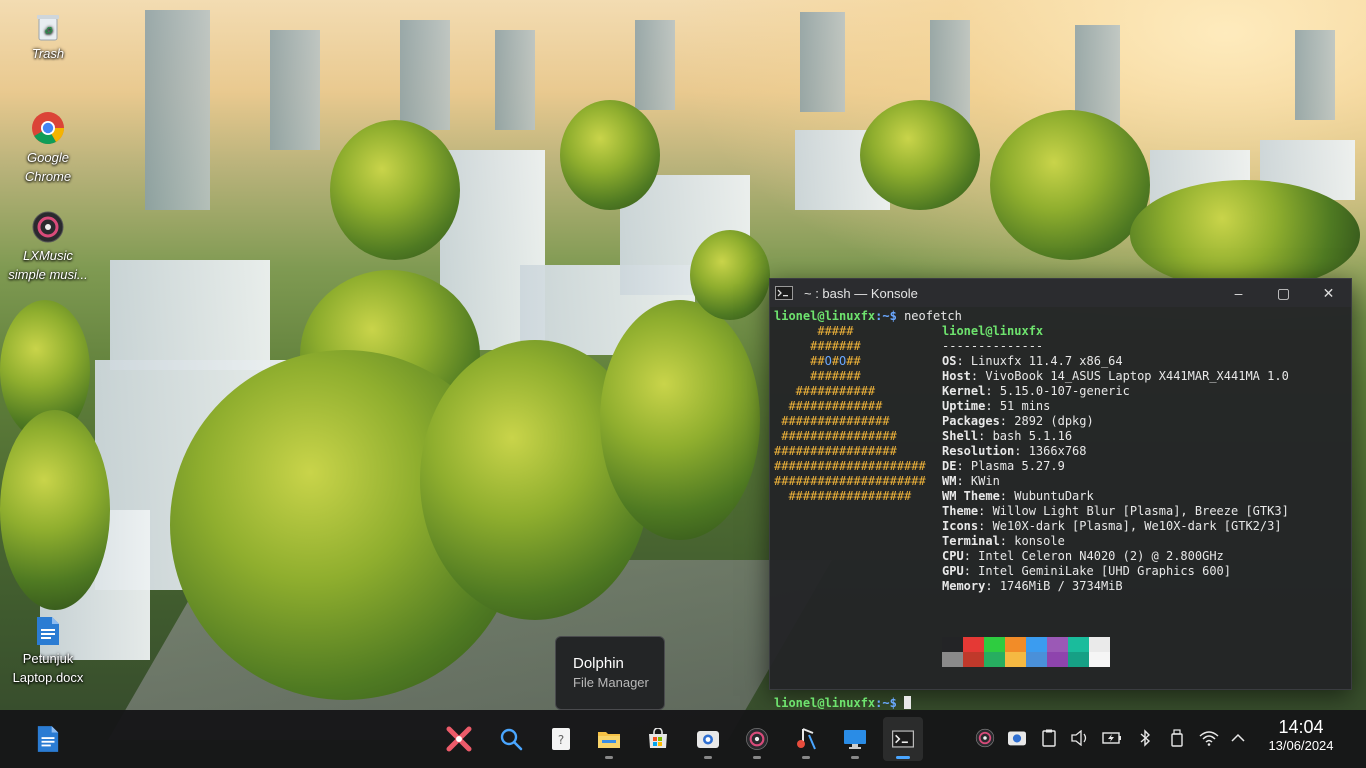  What do you see at coordinates (971, 496) in the screenshot?
I see `info-key: WM Theme` at bounding box center [971, 496].